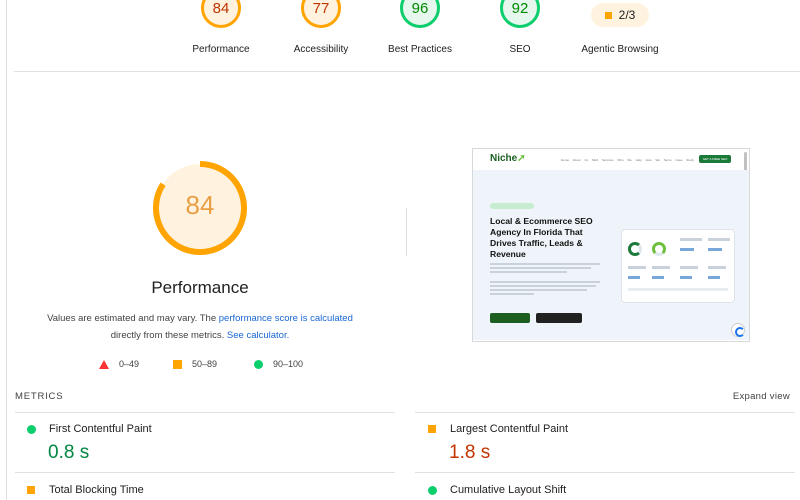 The width and height of the screenshot is (800, 500). Describe the element at coordinates (738, 330) in the screenshot. I see `recaptcha-badge-icon` at that location.